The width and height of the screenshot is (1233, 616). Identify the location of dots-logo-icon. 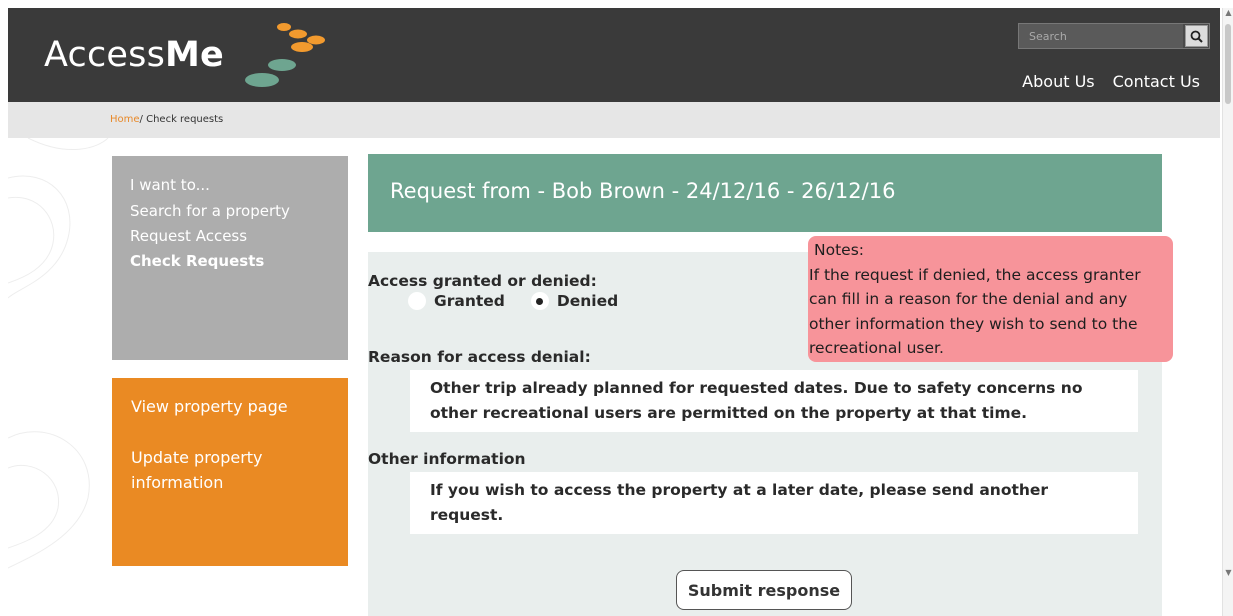
(285, 55).